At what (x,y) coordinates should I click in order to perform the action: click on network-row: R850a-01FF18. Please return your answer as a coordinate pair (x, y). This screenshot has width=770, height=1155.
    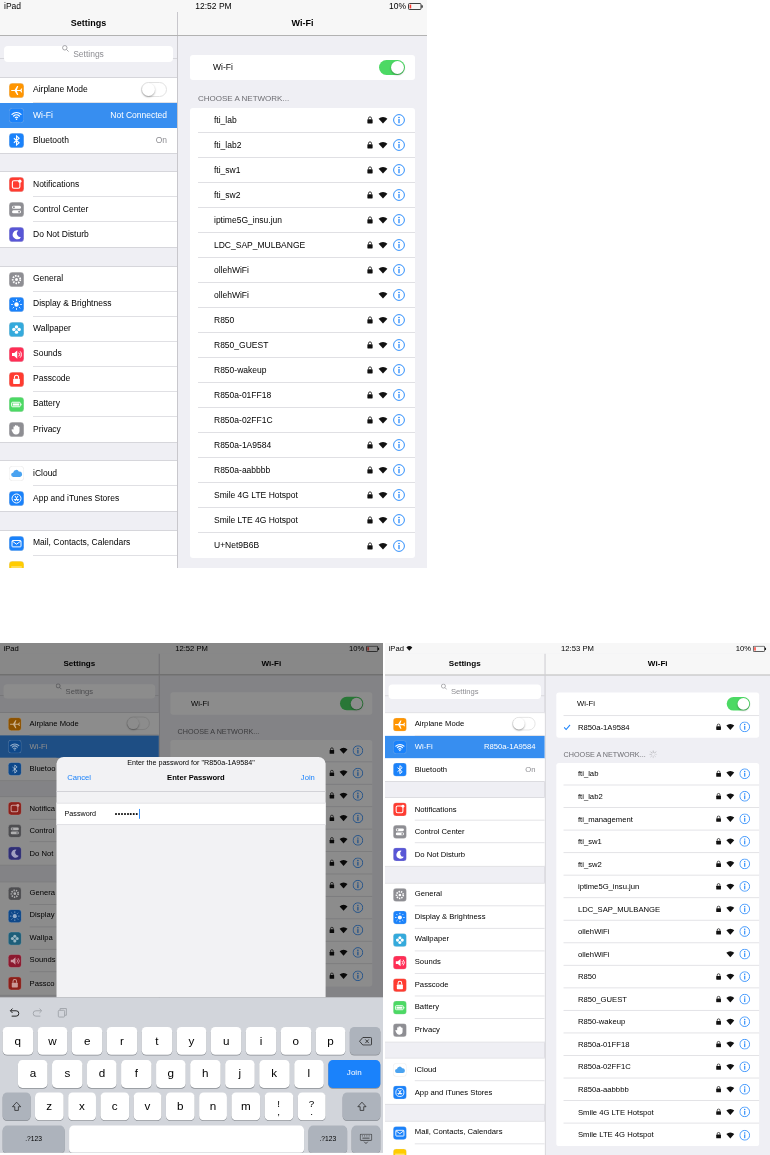
    Looking at the image, I should click on (306, 395).